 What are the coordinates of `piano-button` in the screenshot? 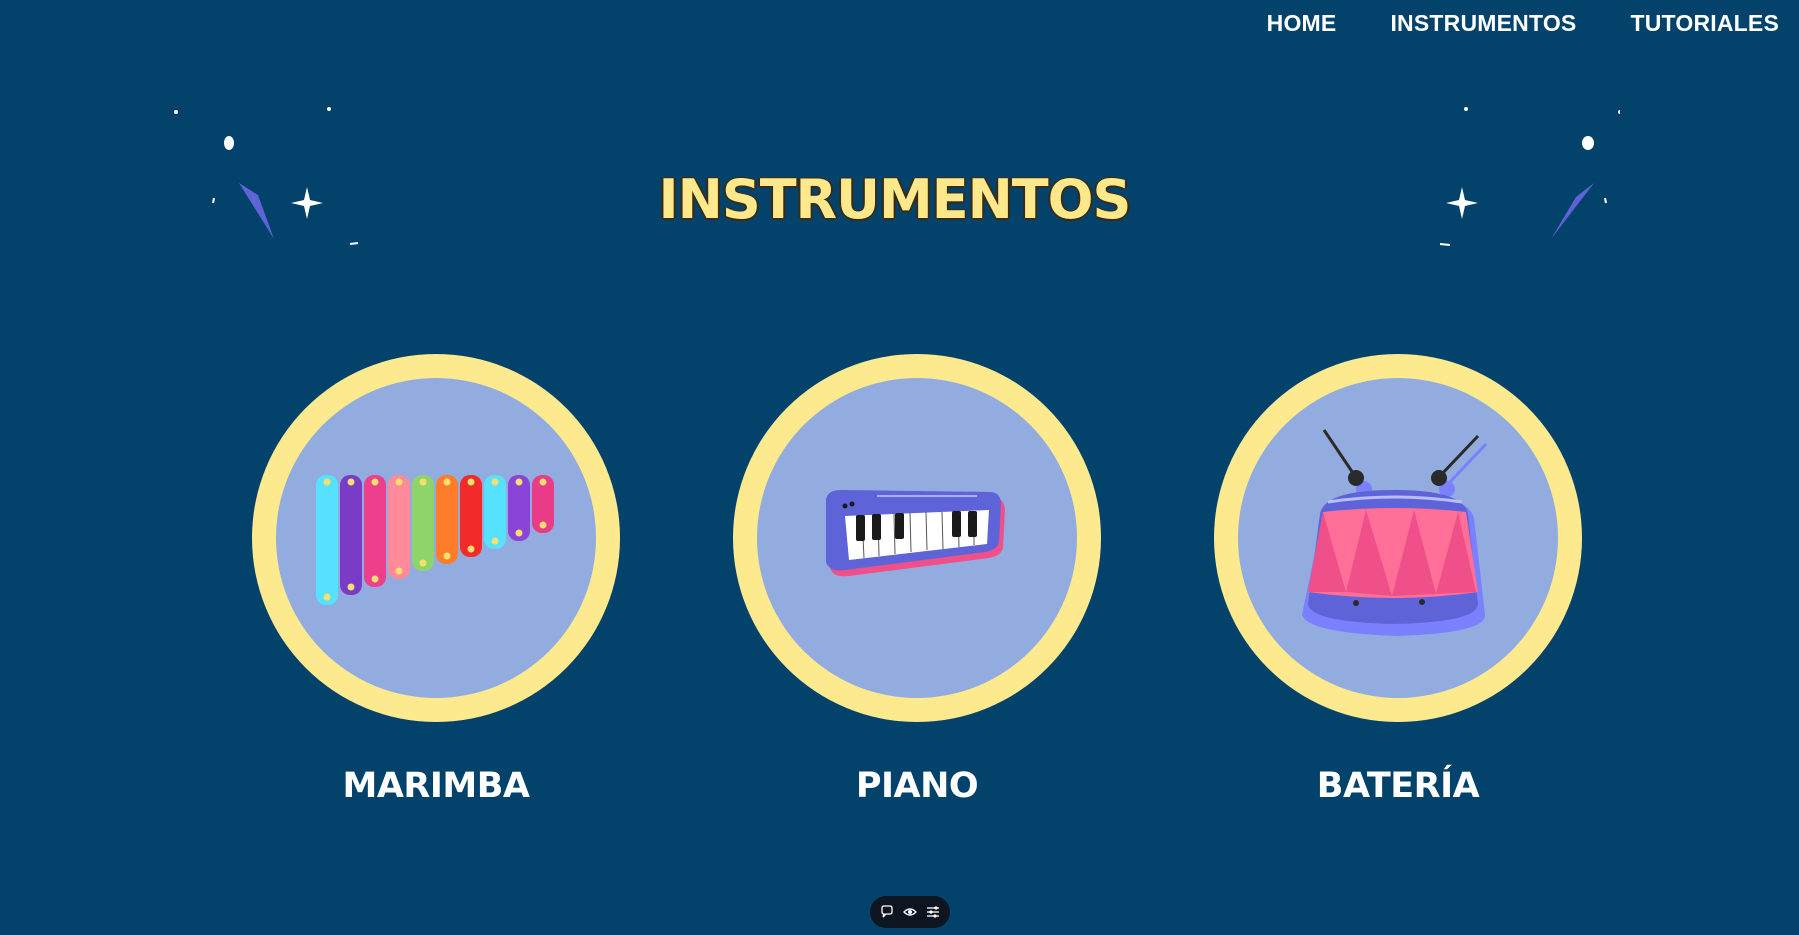 It's located at (917, 538).